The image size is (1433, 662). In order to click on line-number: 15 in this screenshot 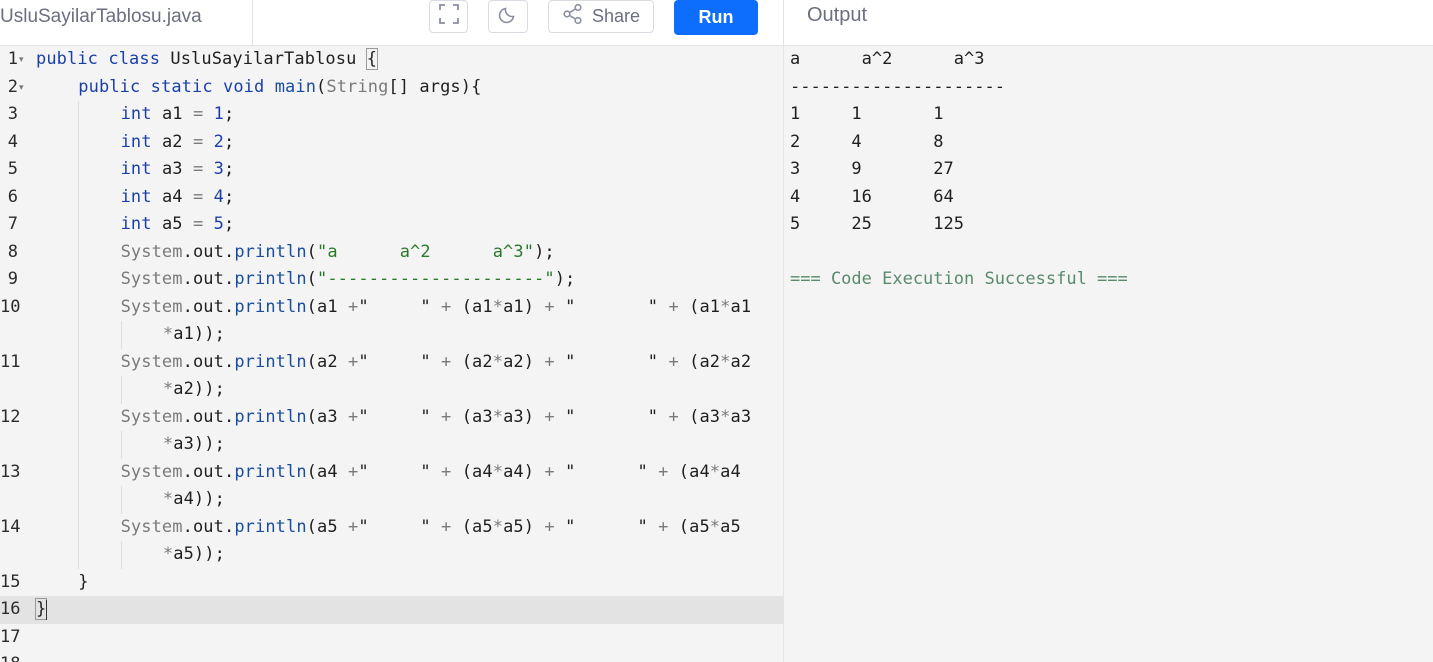, I will do `click(10, 581)`.